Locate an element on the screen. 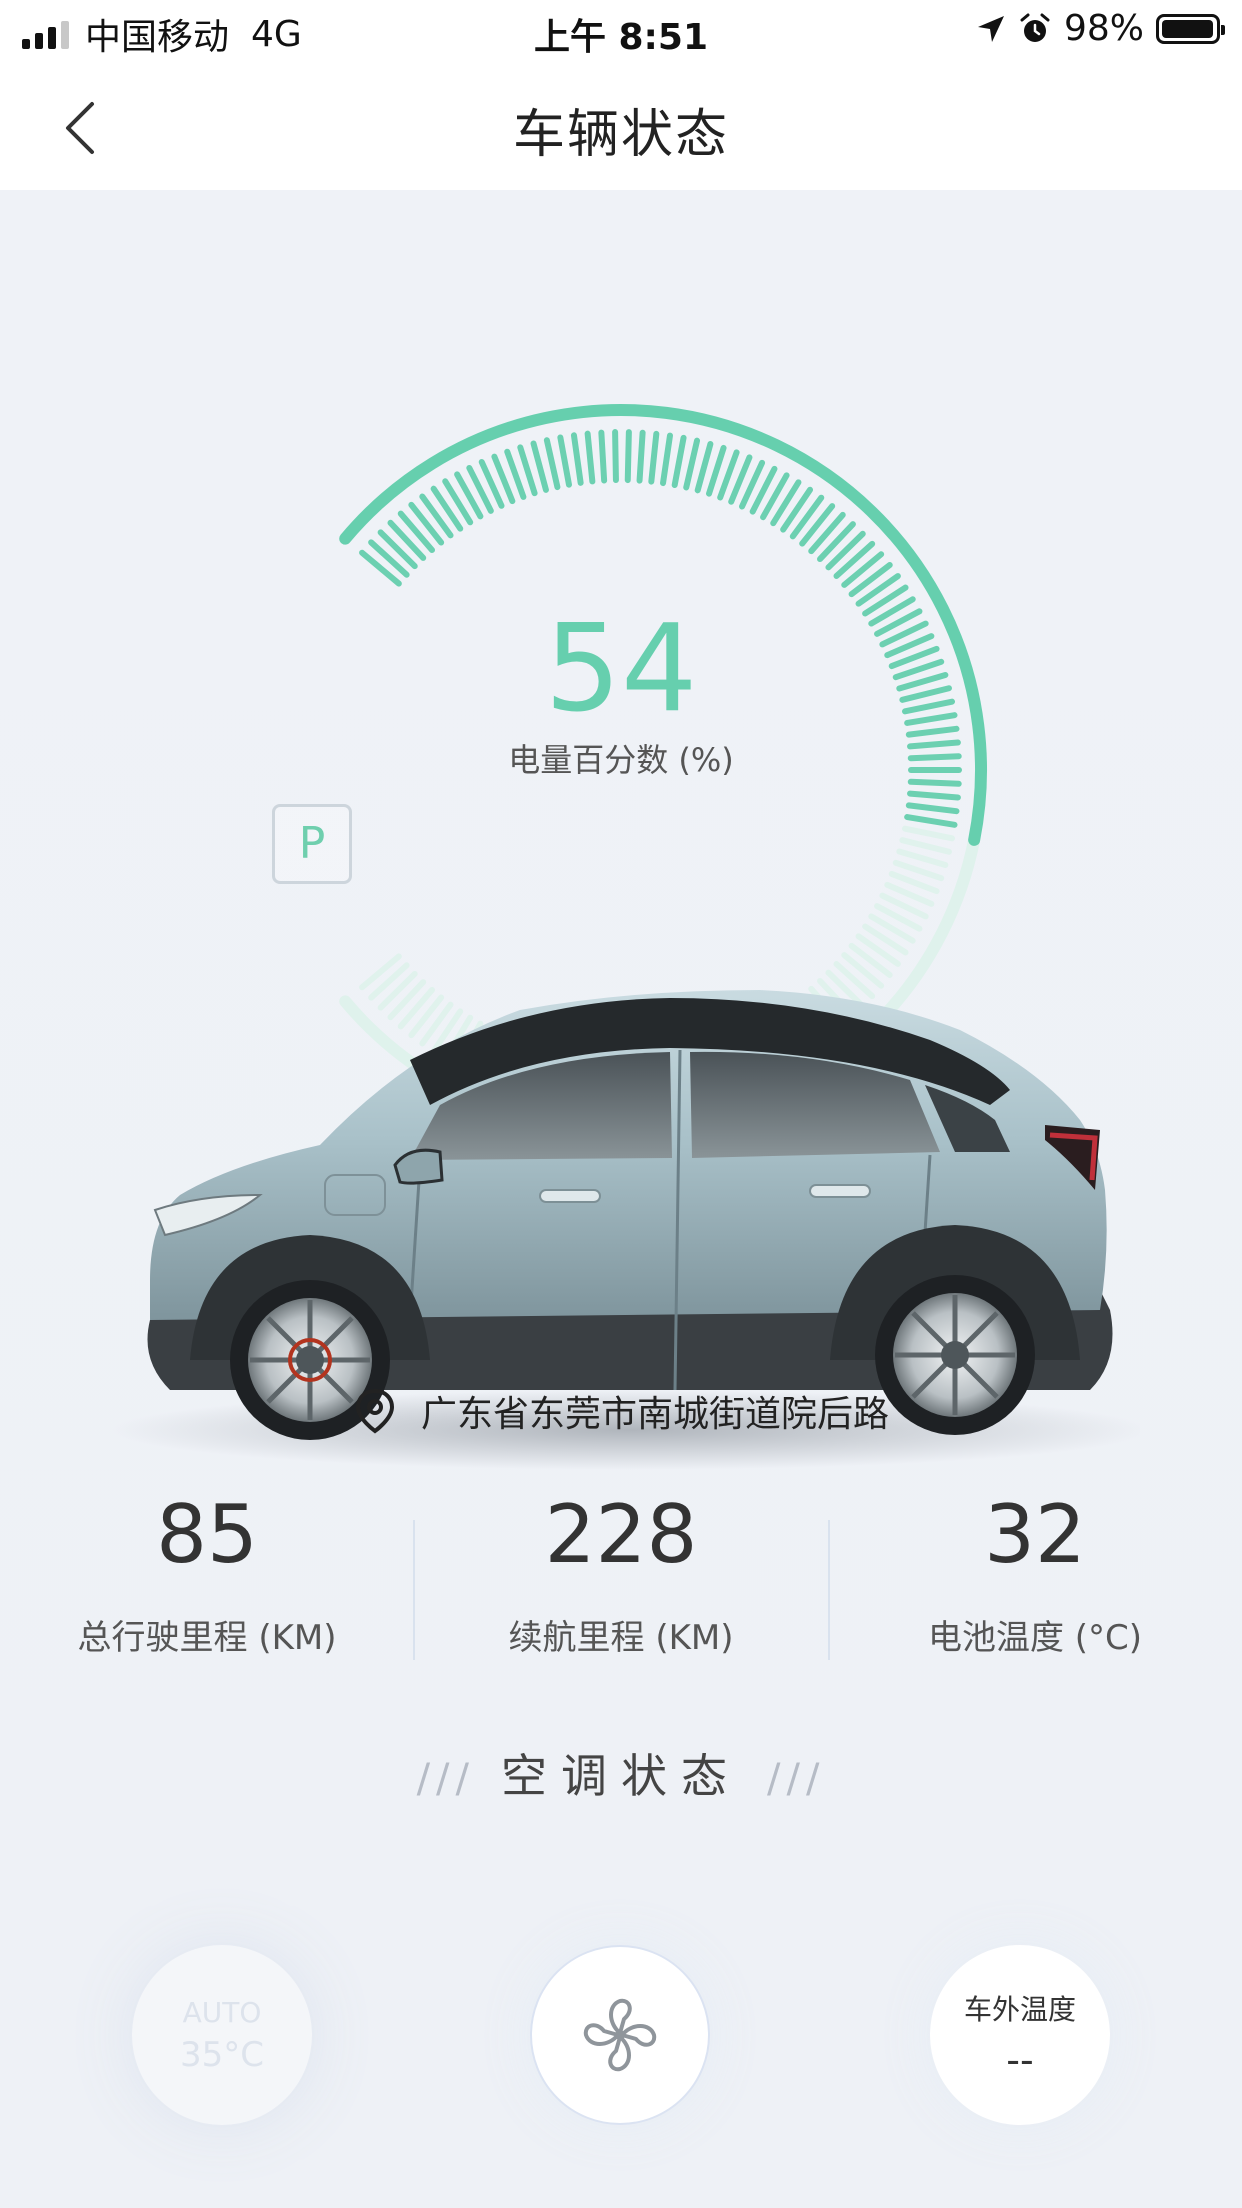  title-slashes-left: /// is located at coordinates (445, 1779).